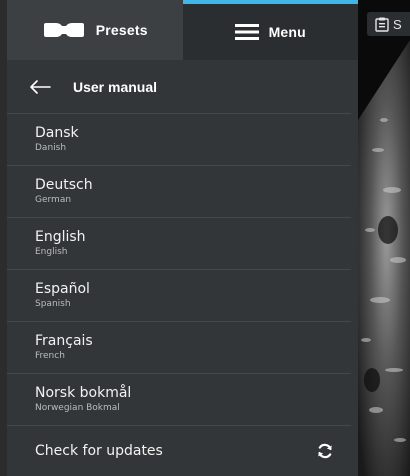  Describe the element at coordinates (53, 200) in the screenshot. I see `language-english-name: German` at that location.